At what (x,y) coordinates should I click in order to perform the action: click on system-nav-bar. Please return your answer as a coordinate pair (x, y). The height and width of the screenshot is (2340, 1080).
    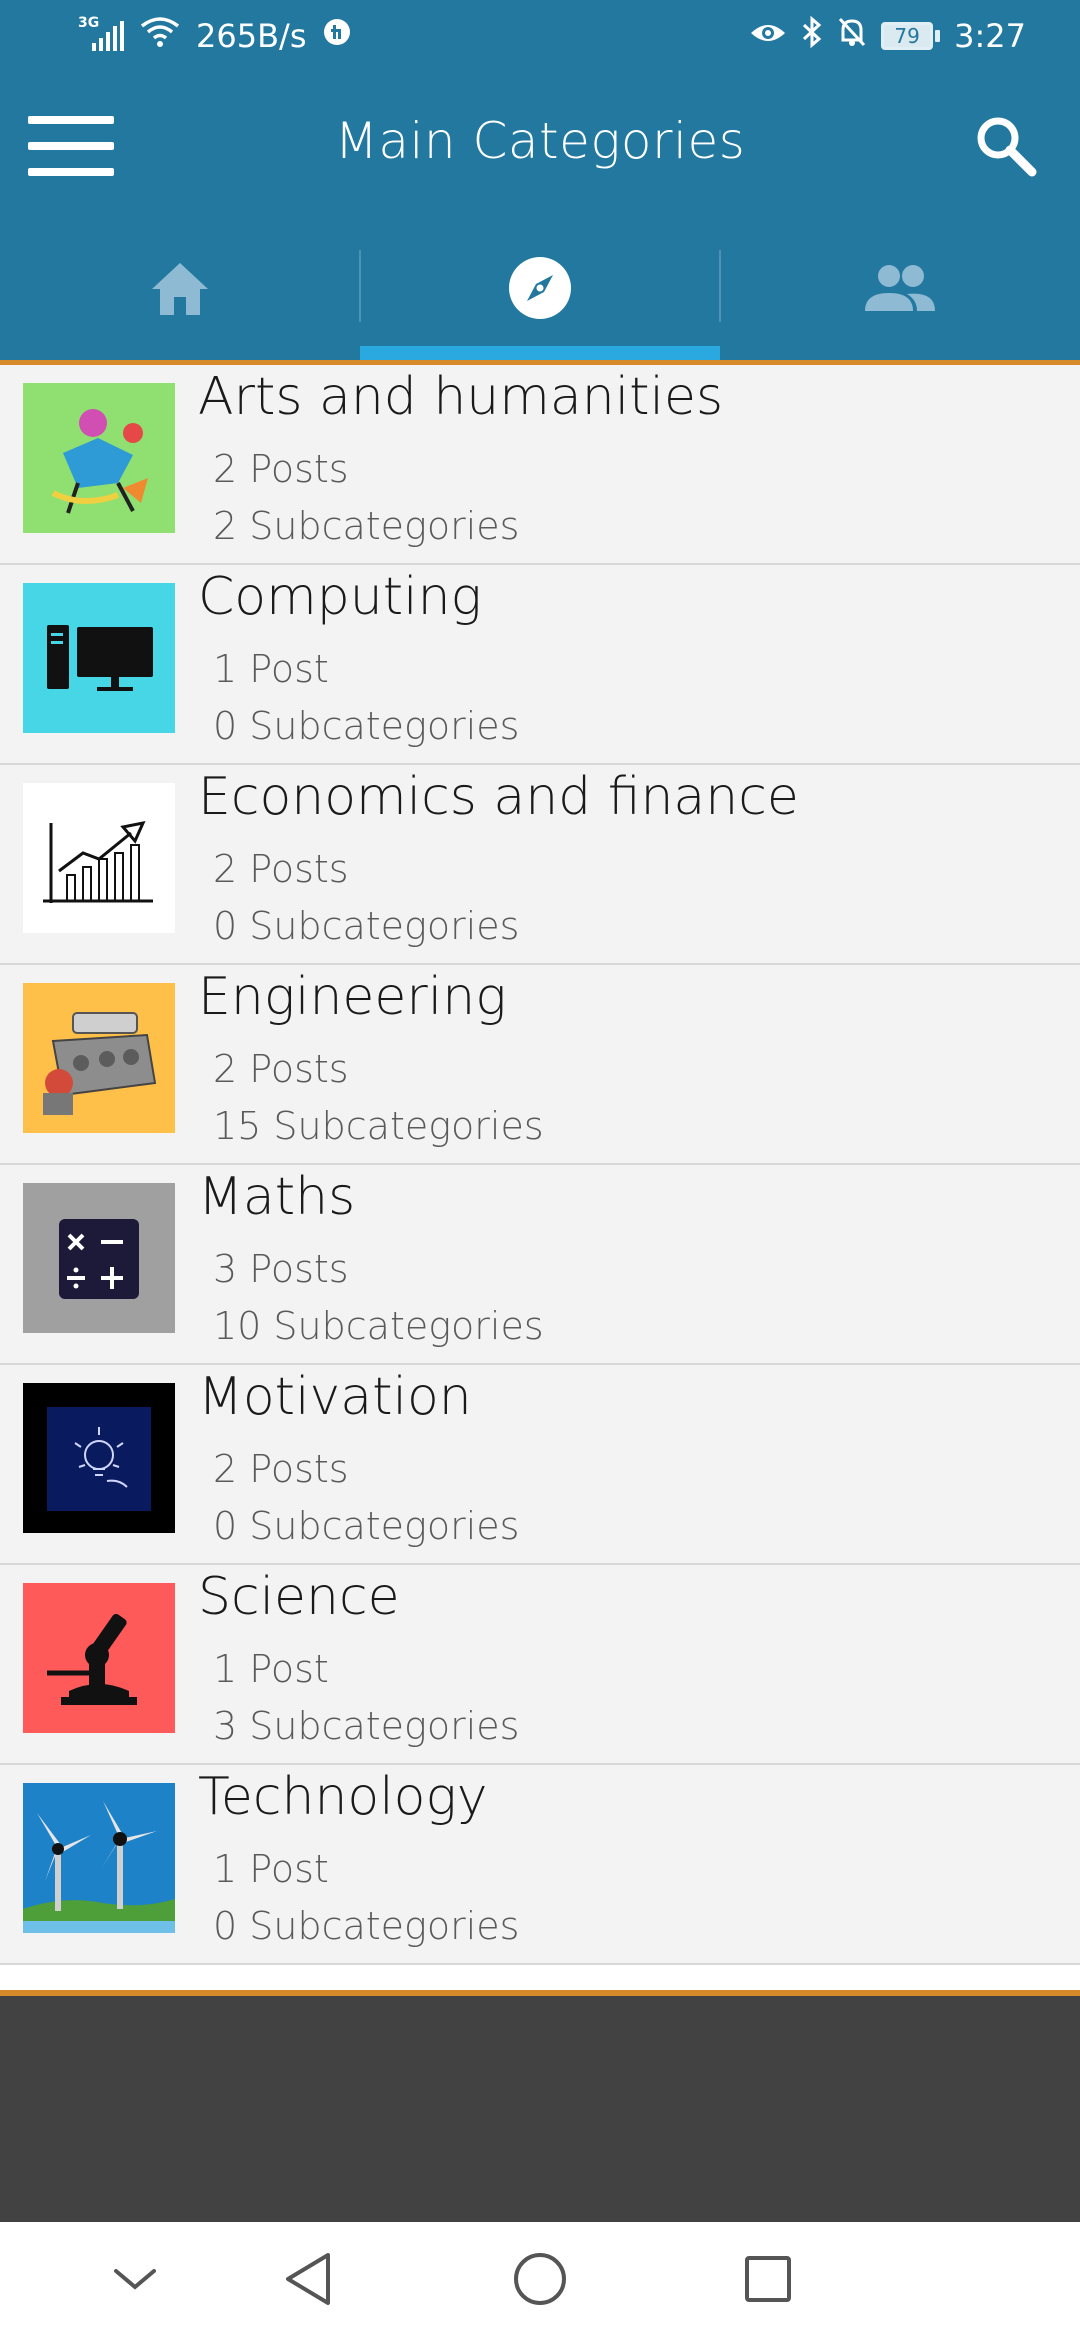
    Looking at the image, I should click on (540, 2281).